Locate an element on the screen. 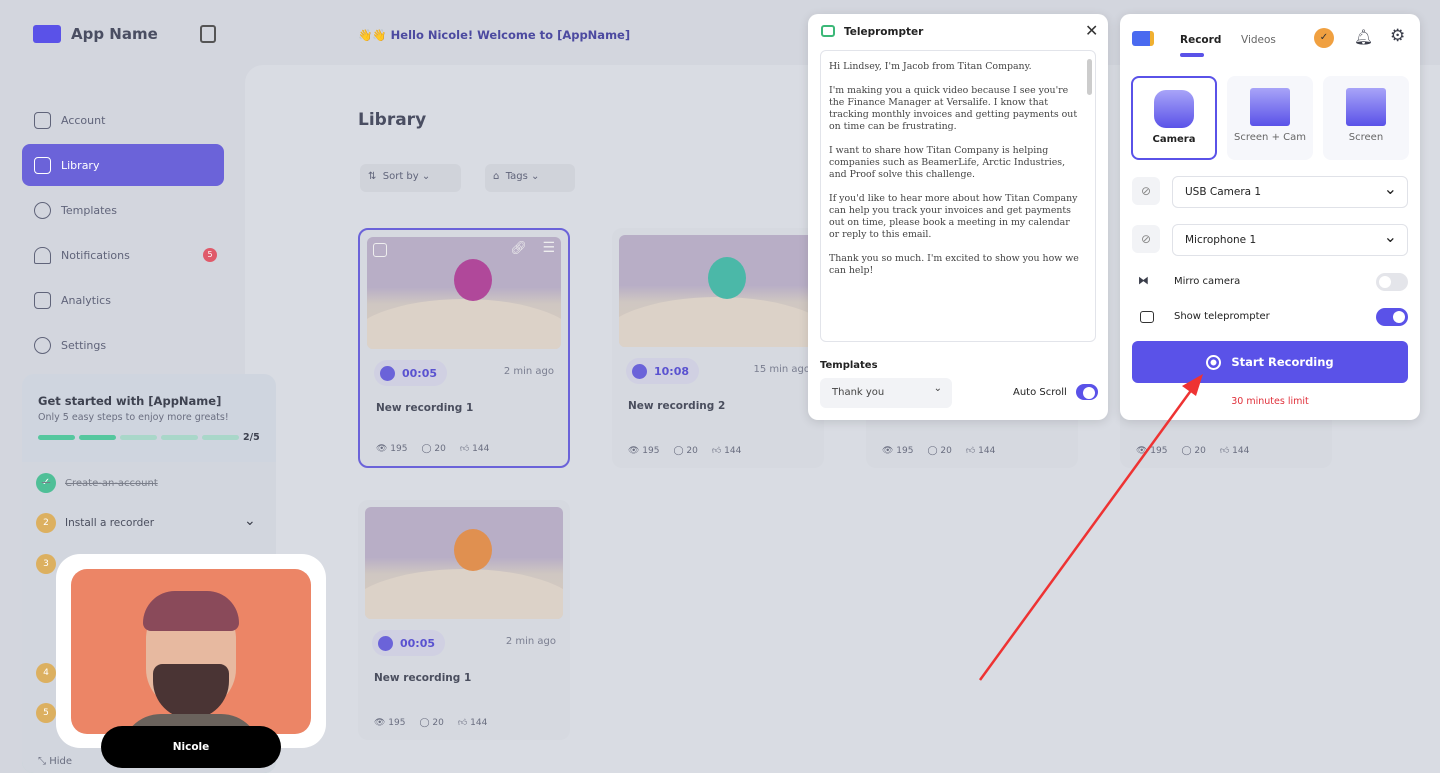 Image resolution: width=1440 pixels, height=773 pixels. step-3: 3 is located at coordinates (46, 564).